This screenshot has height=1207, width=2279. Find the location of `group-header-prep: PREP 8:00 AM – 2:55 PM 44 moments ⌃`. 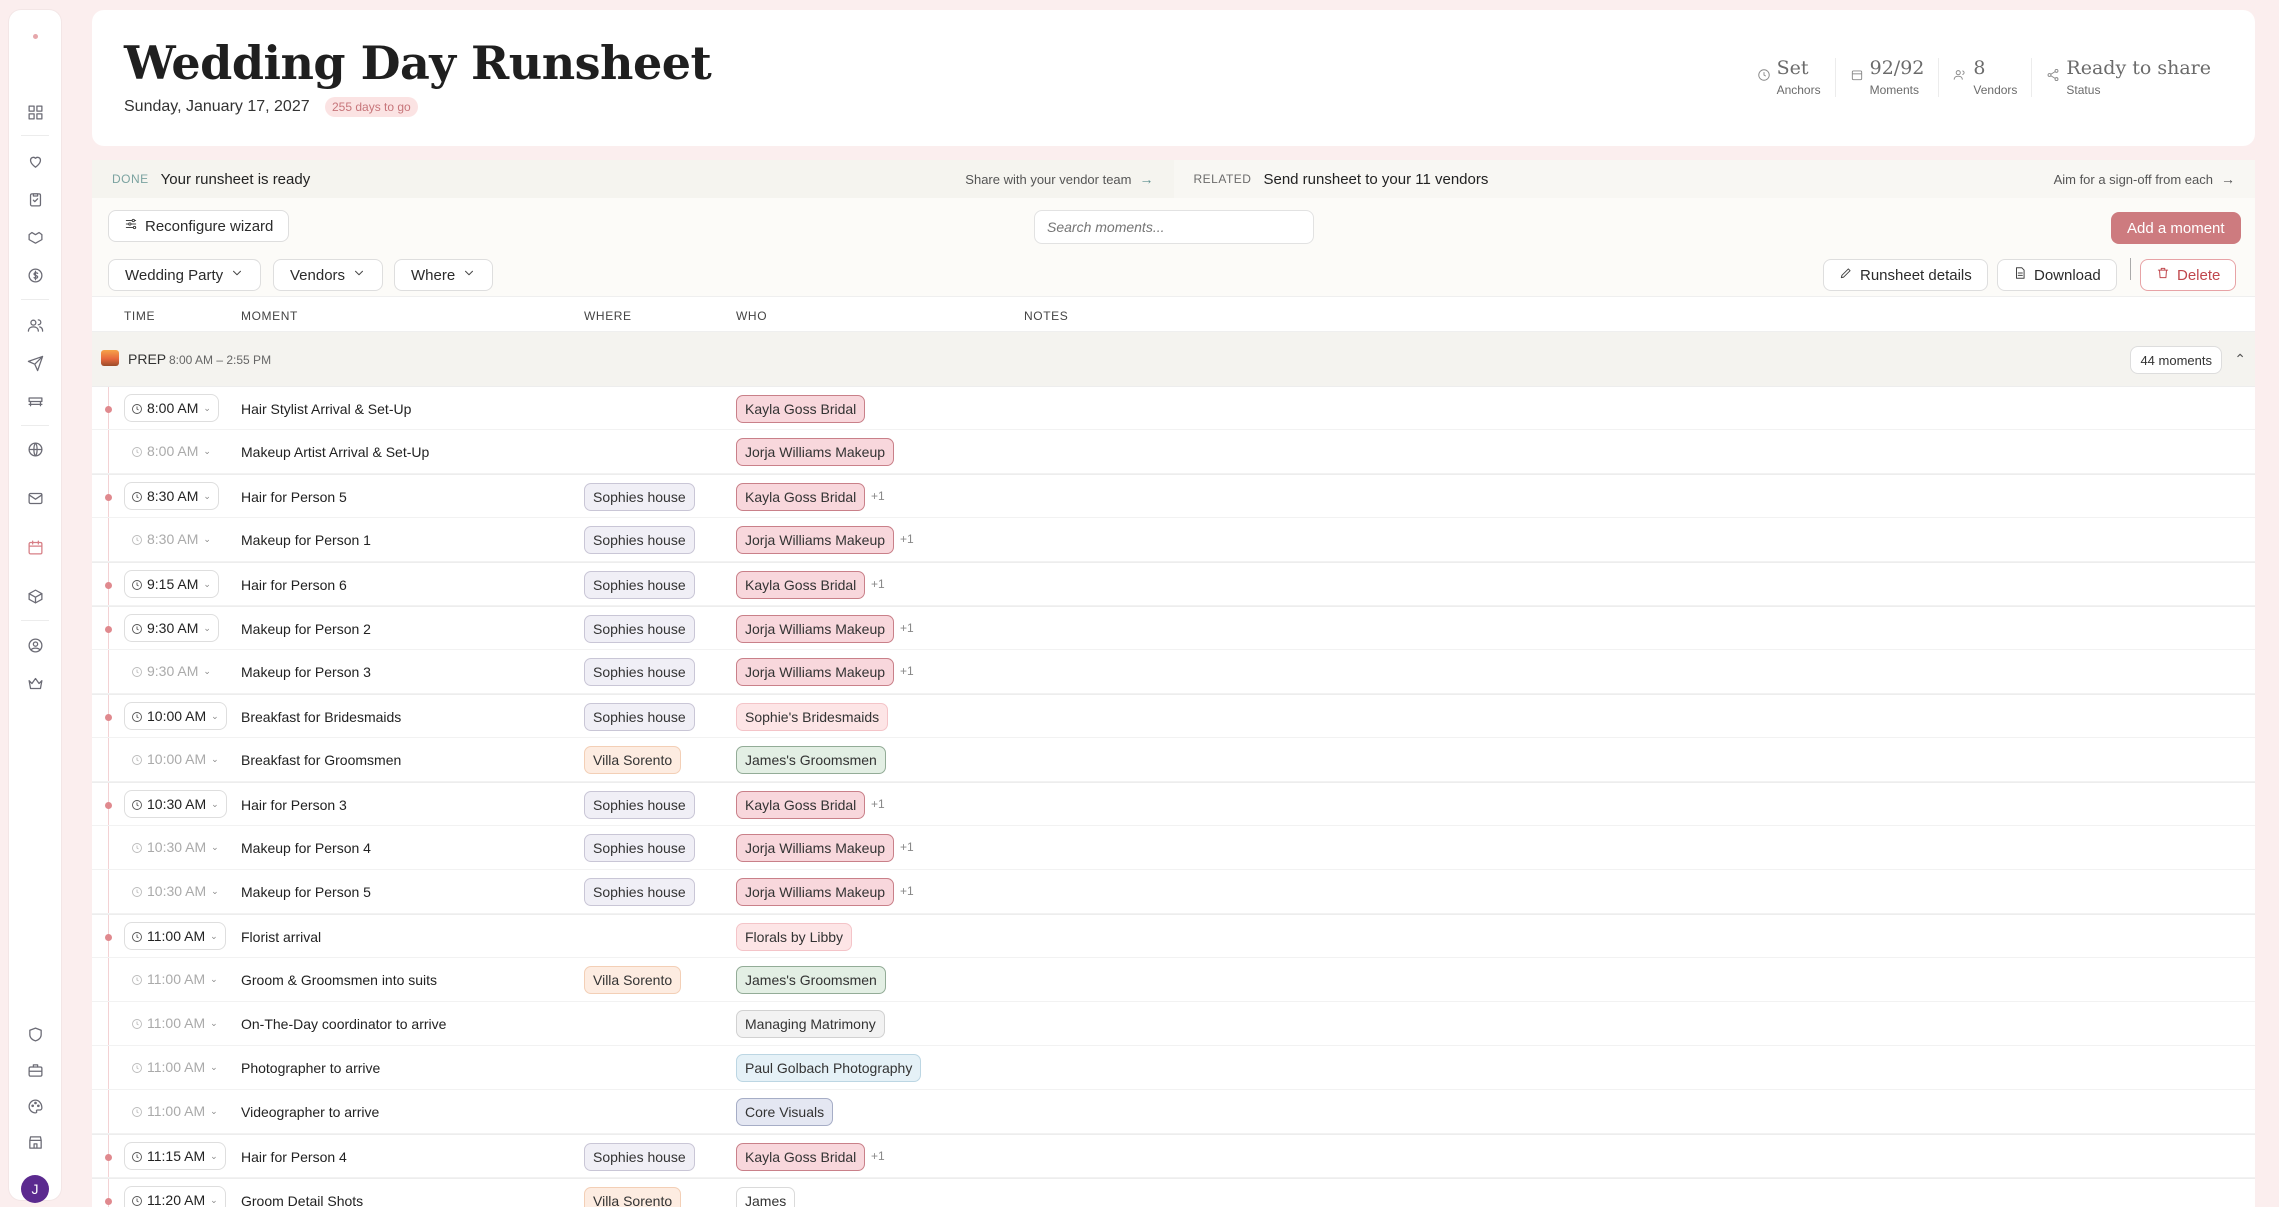

group-header-prep: PREP 8:00 AM – 2:55 PM 44 moments ⌃ is located at coordinates (1173, 359).